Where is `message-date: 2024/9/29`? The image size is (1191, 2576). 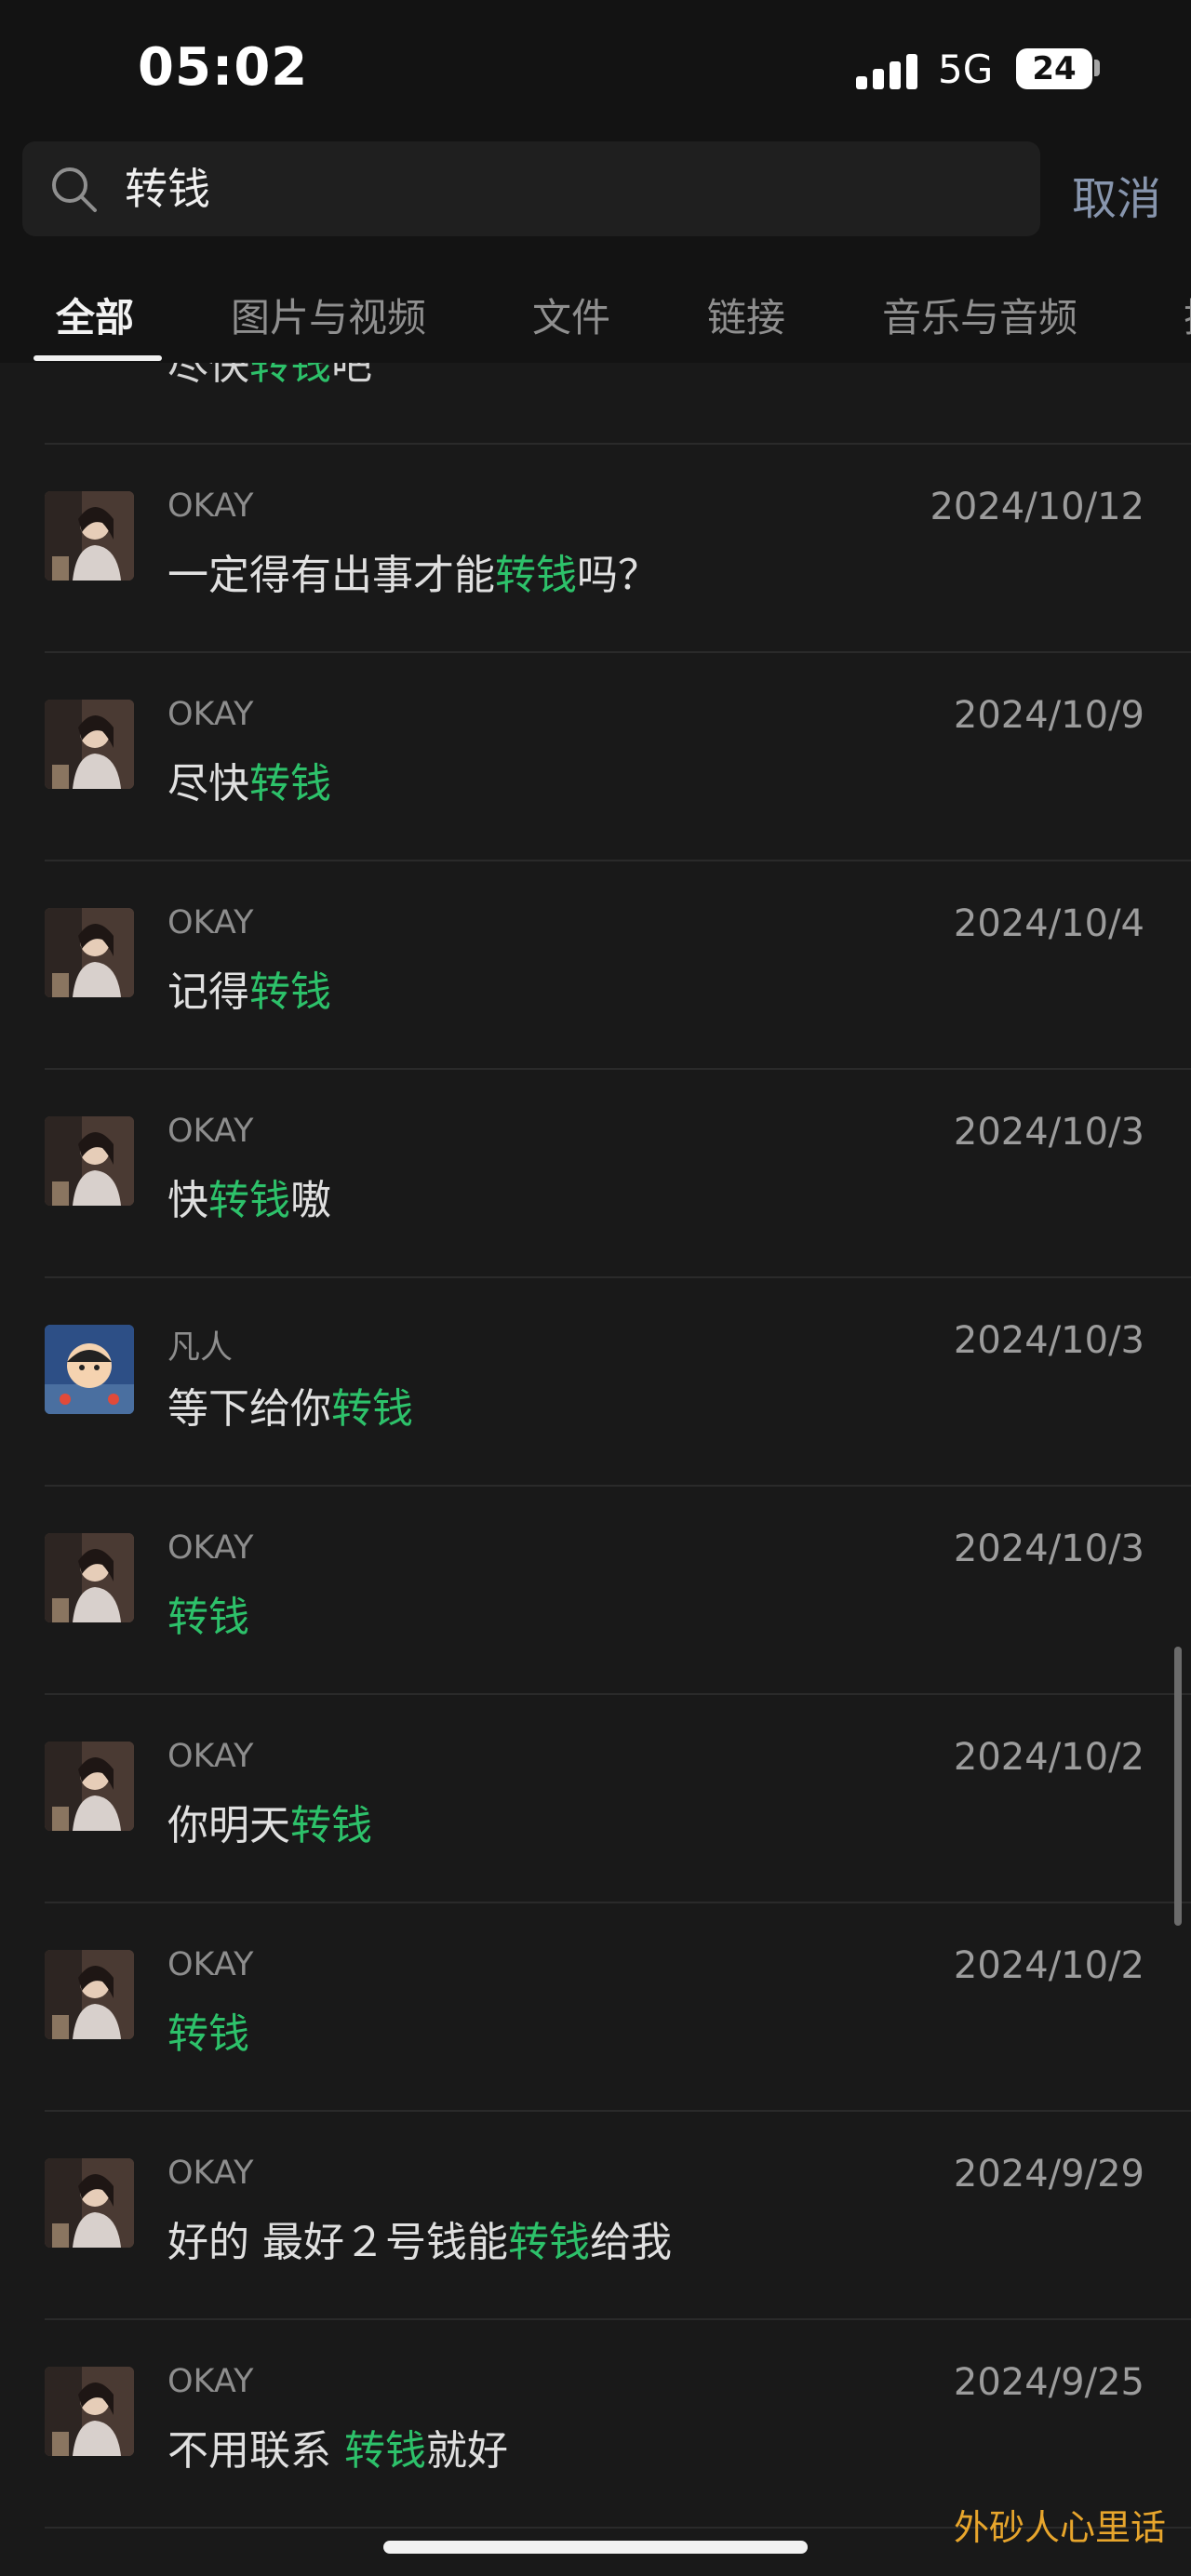
message-date: 2024/9/29 is located at coordinates (1048, 2174).